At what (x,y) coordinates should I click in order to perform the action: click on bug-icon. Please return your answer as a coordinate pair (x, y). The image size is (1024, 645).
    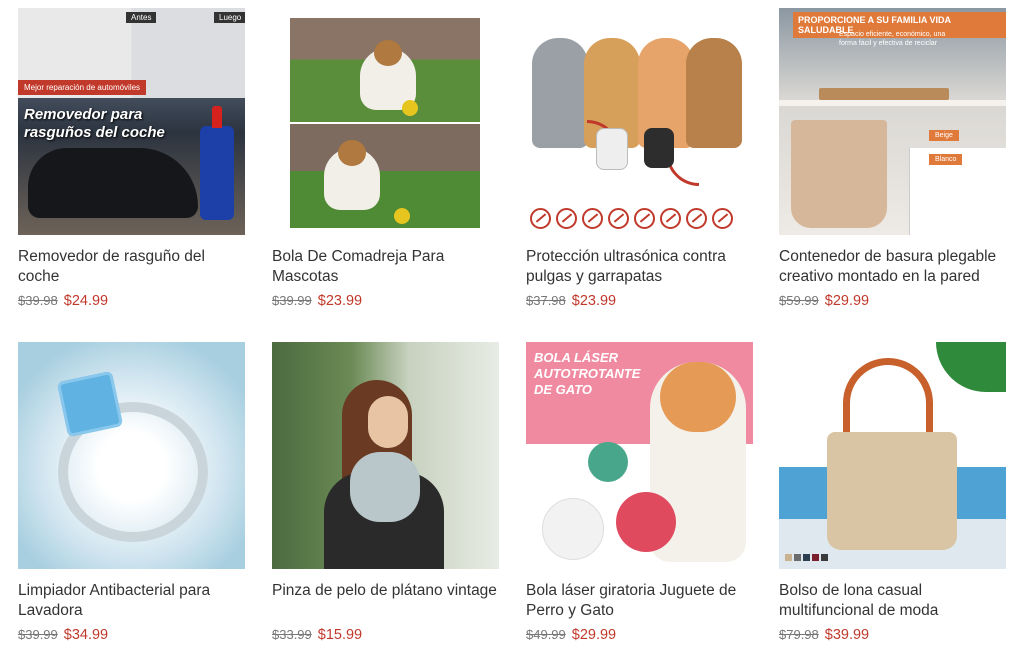
    Looking at the image, I should click on (644, 218).